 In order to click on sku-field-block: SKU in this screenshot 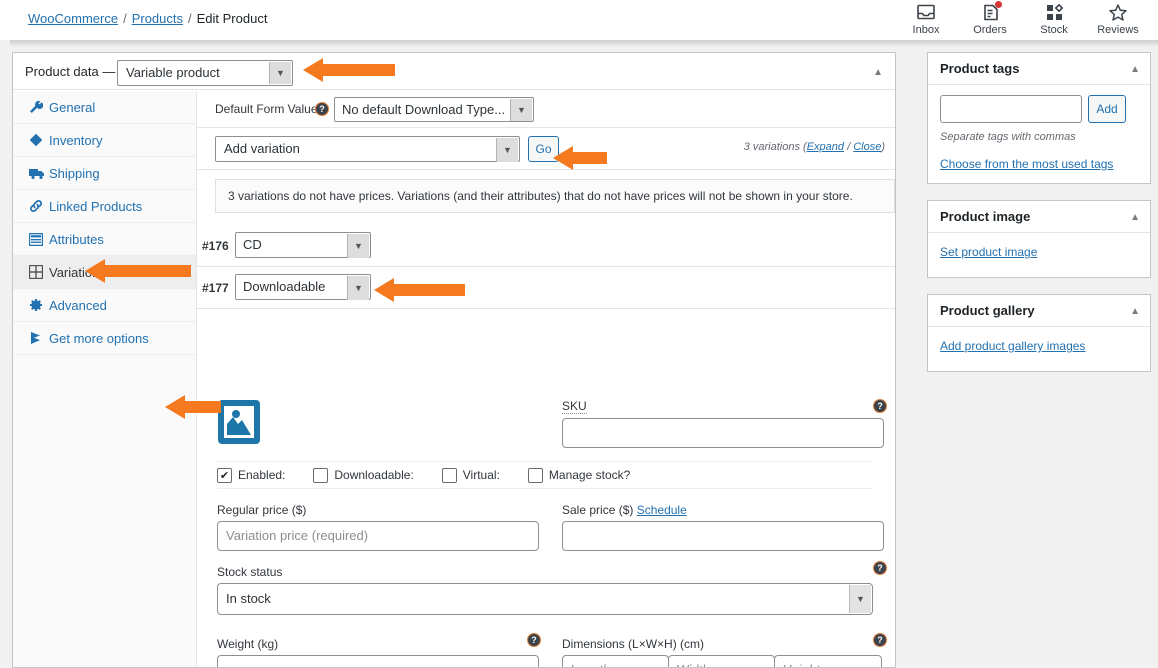, I will do `click(723, 423)`.